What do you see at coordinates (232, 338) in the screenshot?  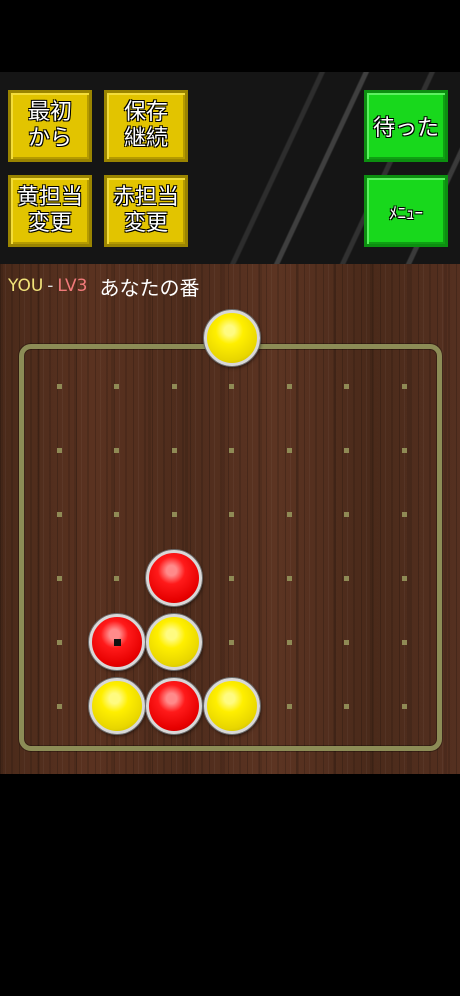 I see `next-disc-selector` at bounding box center [232, 338].